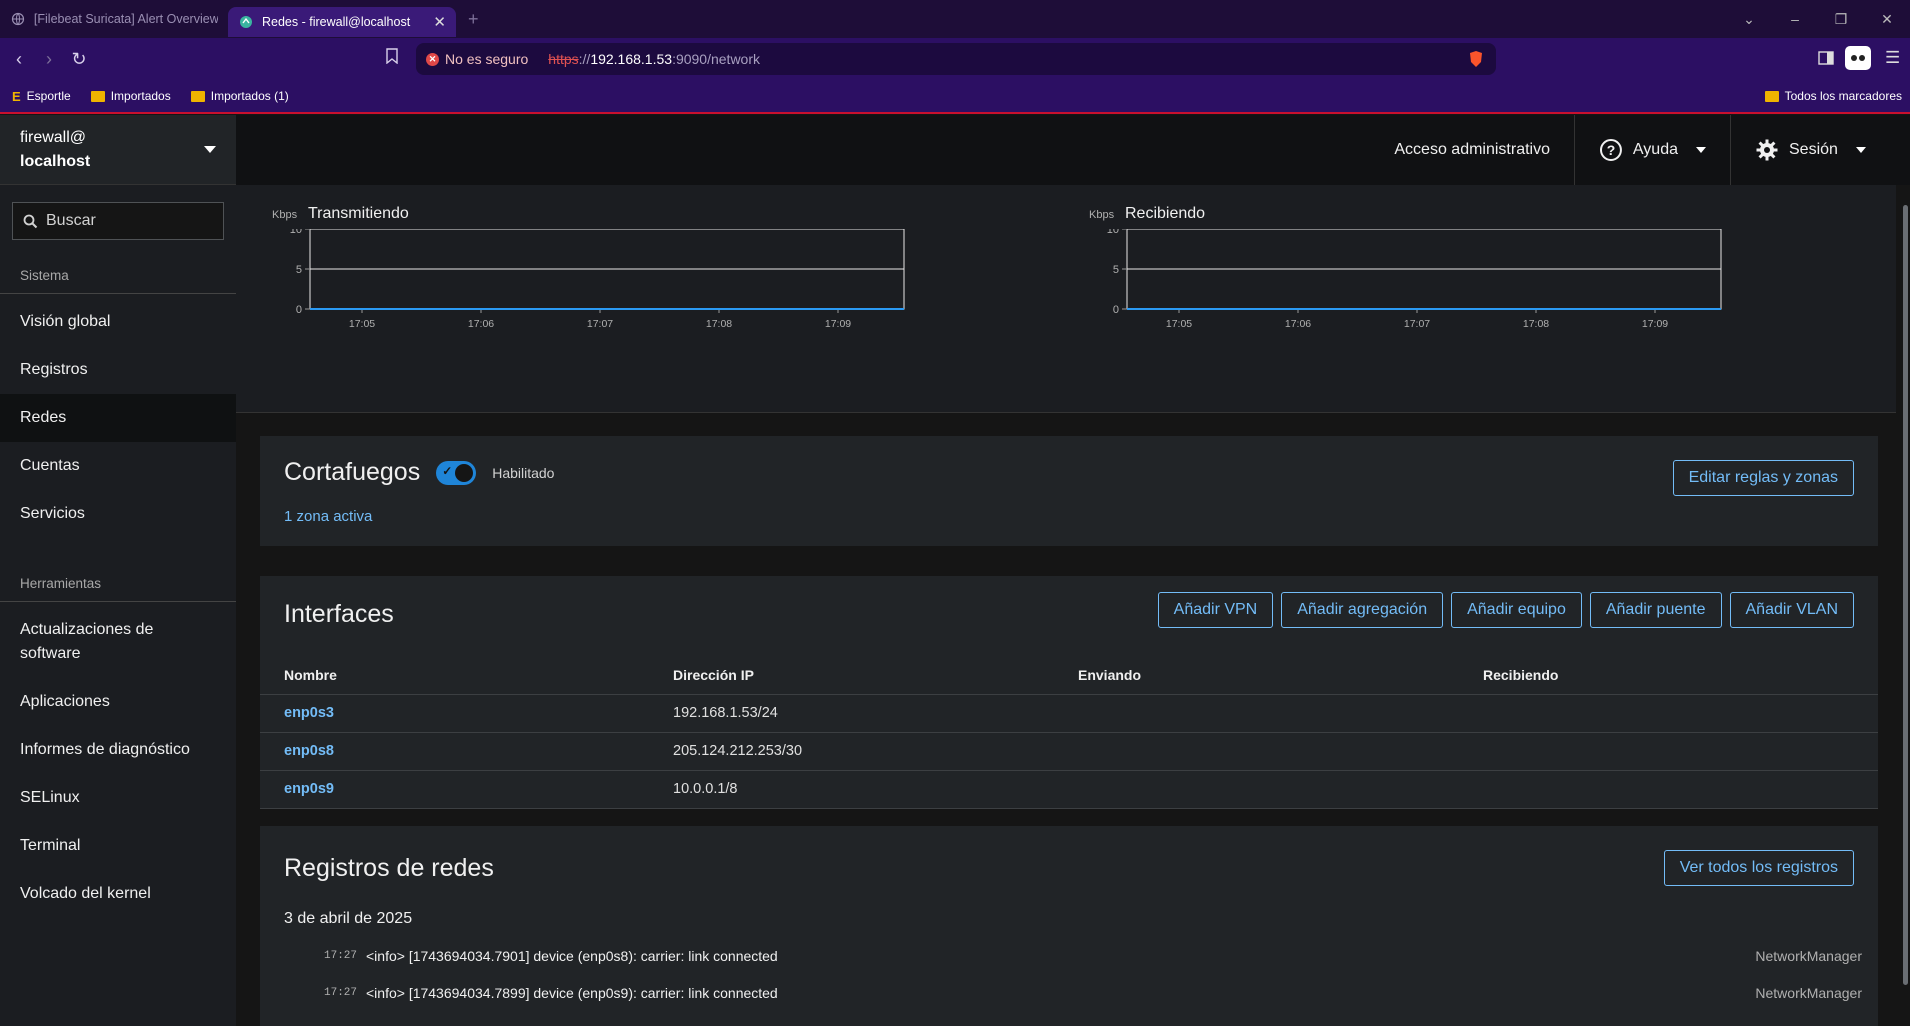 Image resolution: width=1910 pixels, height=1026 pixels. What do you see at coordinates (432, 59) in the screenshot?
I see `warning-icon: ✕` at bounding box center [432, 59].